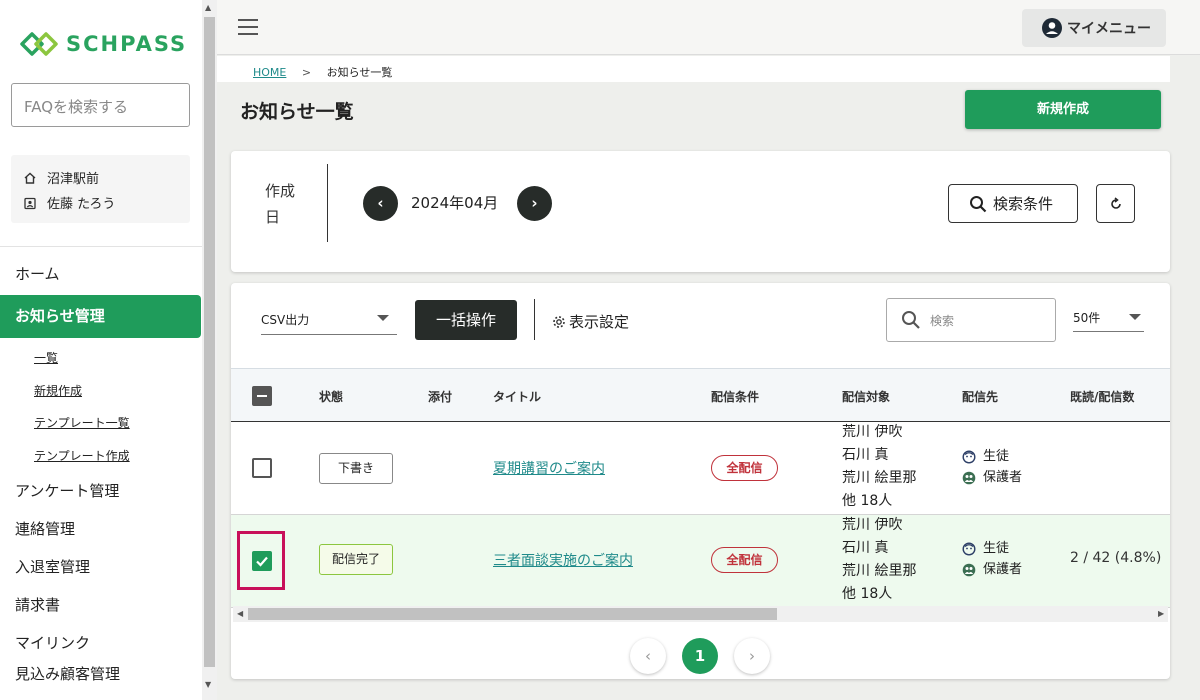 The image size is (1200, 700). Describe the element at coordinates (996, 456) in the screenshot. I see `destination-student: 生徒` at that location.